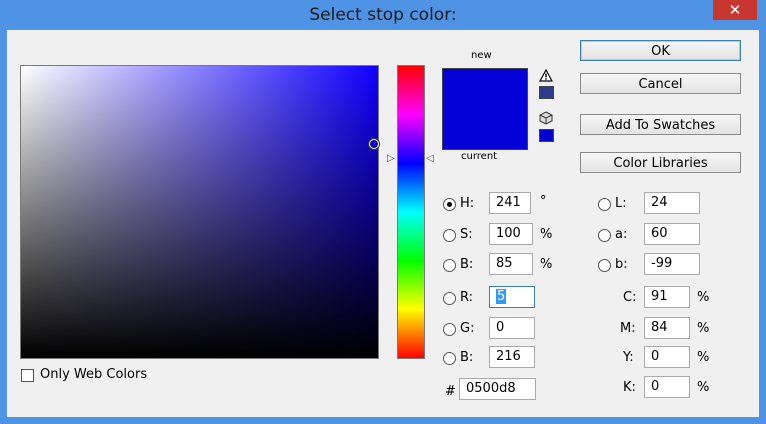 The width and height of the screenshot is (766, 424). Describe the element at coordinates (485, 129) in the screenshot. I see `current-color-swatch` at that location.